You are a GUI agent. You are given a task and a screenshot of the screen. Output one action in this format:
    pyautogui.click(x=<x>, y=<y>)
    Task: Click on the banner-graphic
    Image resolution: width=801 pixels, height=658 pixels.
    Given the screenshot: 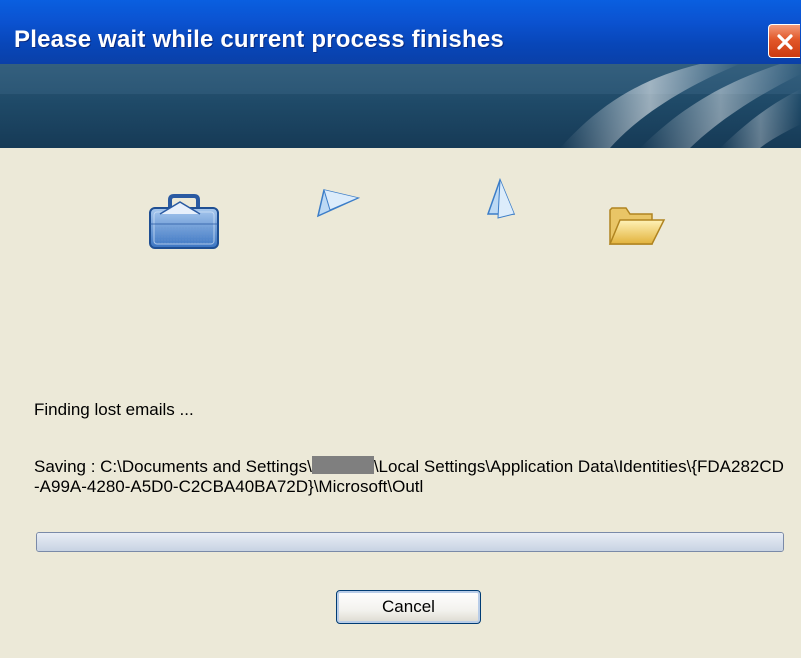 What is the action you would take?
    pyautogui.click(x=400, y=106)
    